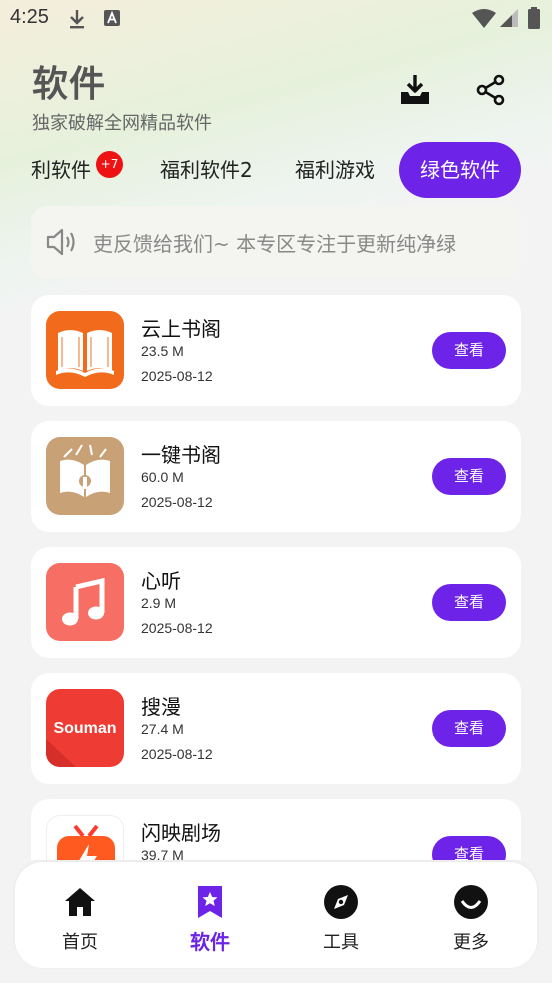 The height and width of the screenshot is (983, 552). I want to click on app-size: 23.5 M, so click(162, 351).